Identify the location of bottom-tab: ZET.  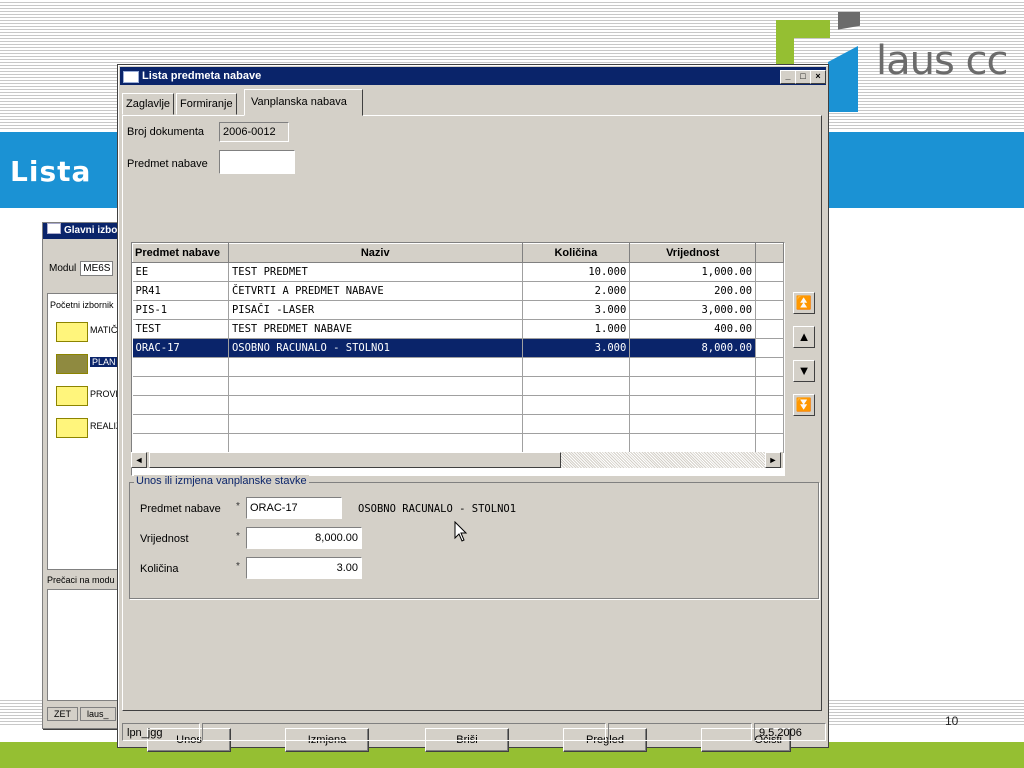
(62, 714).